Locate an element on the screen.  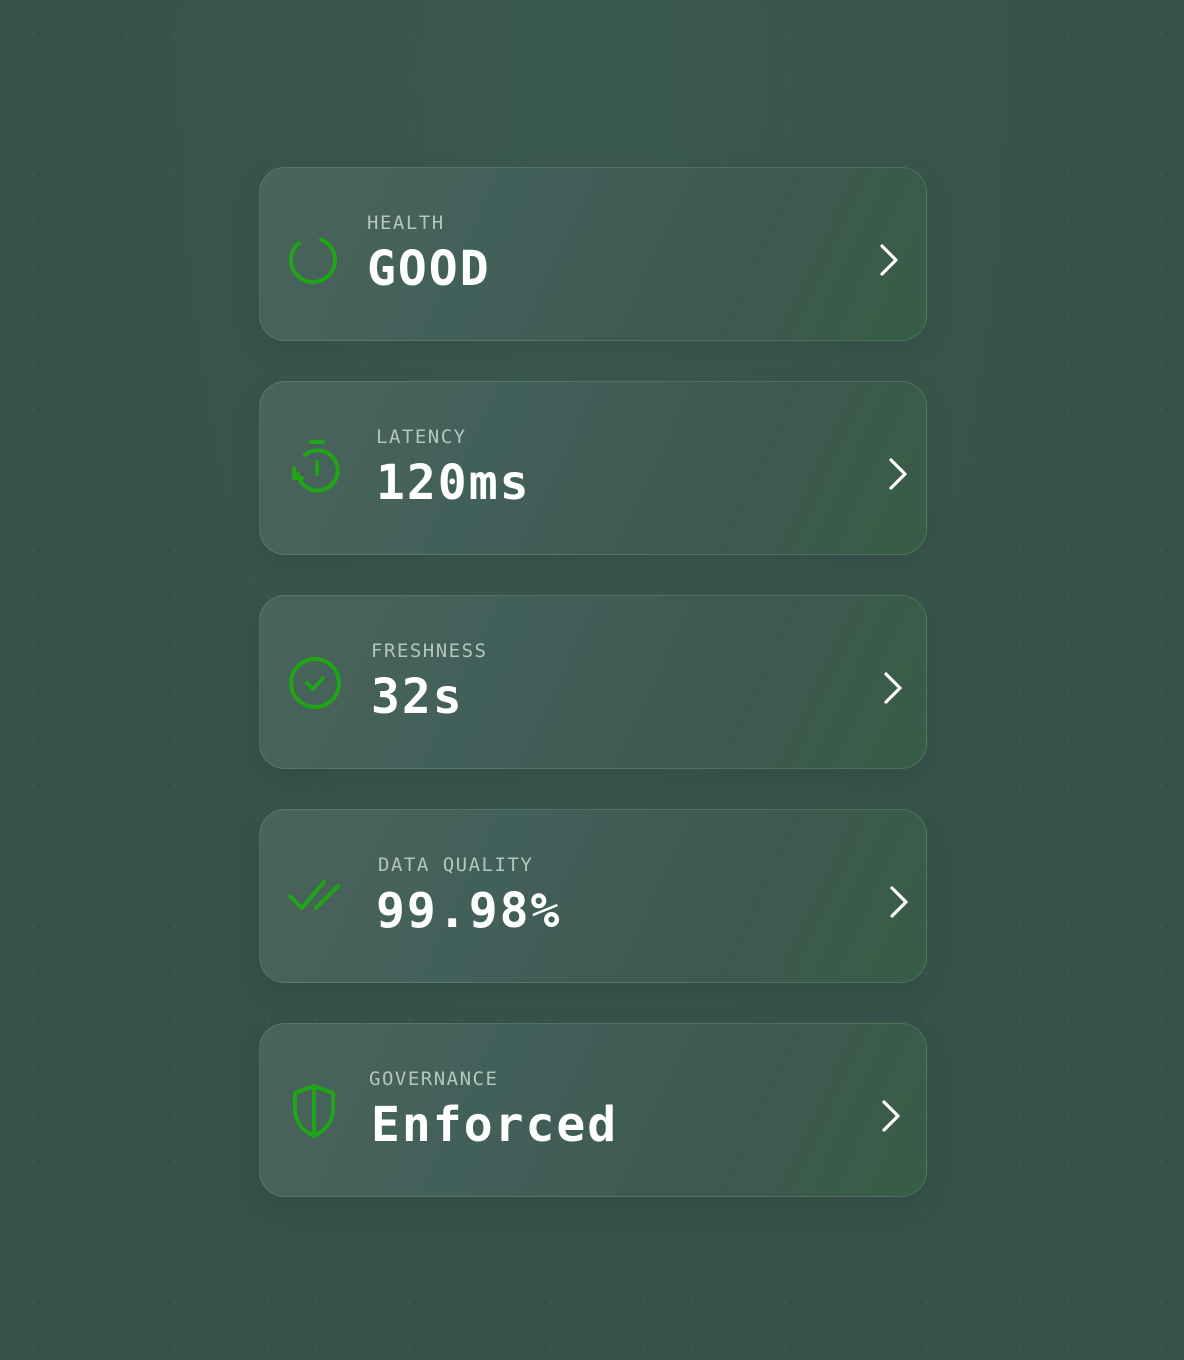
loading-ring-icon is located at coordinates (313, 254).